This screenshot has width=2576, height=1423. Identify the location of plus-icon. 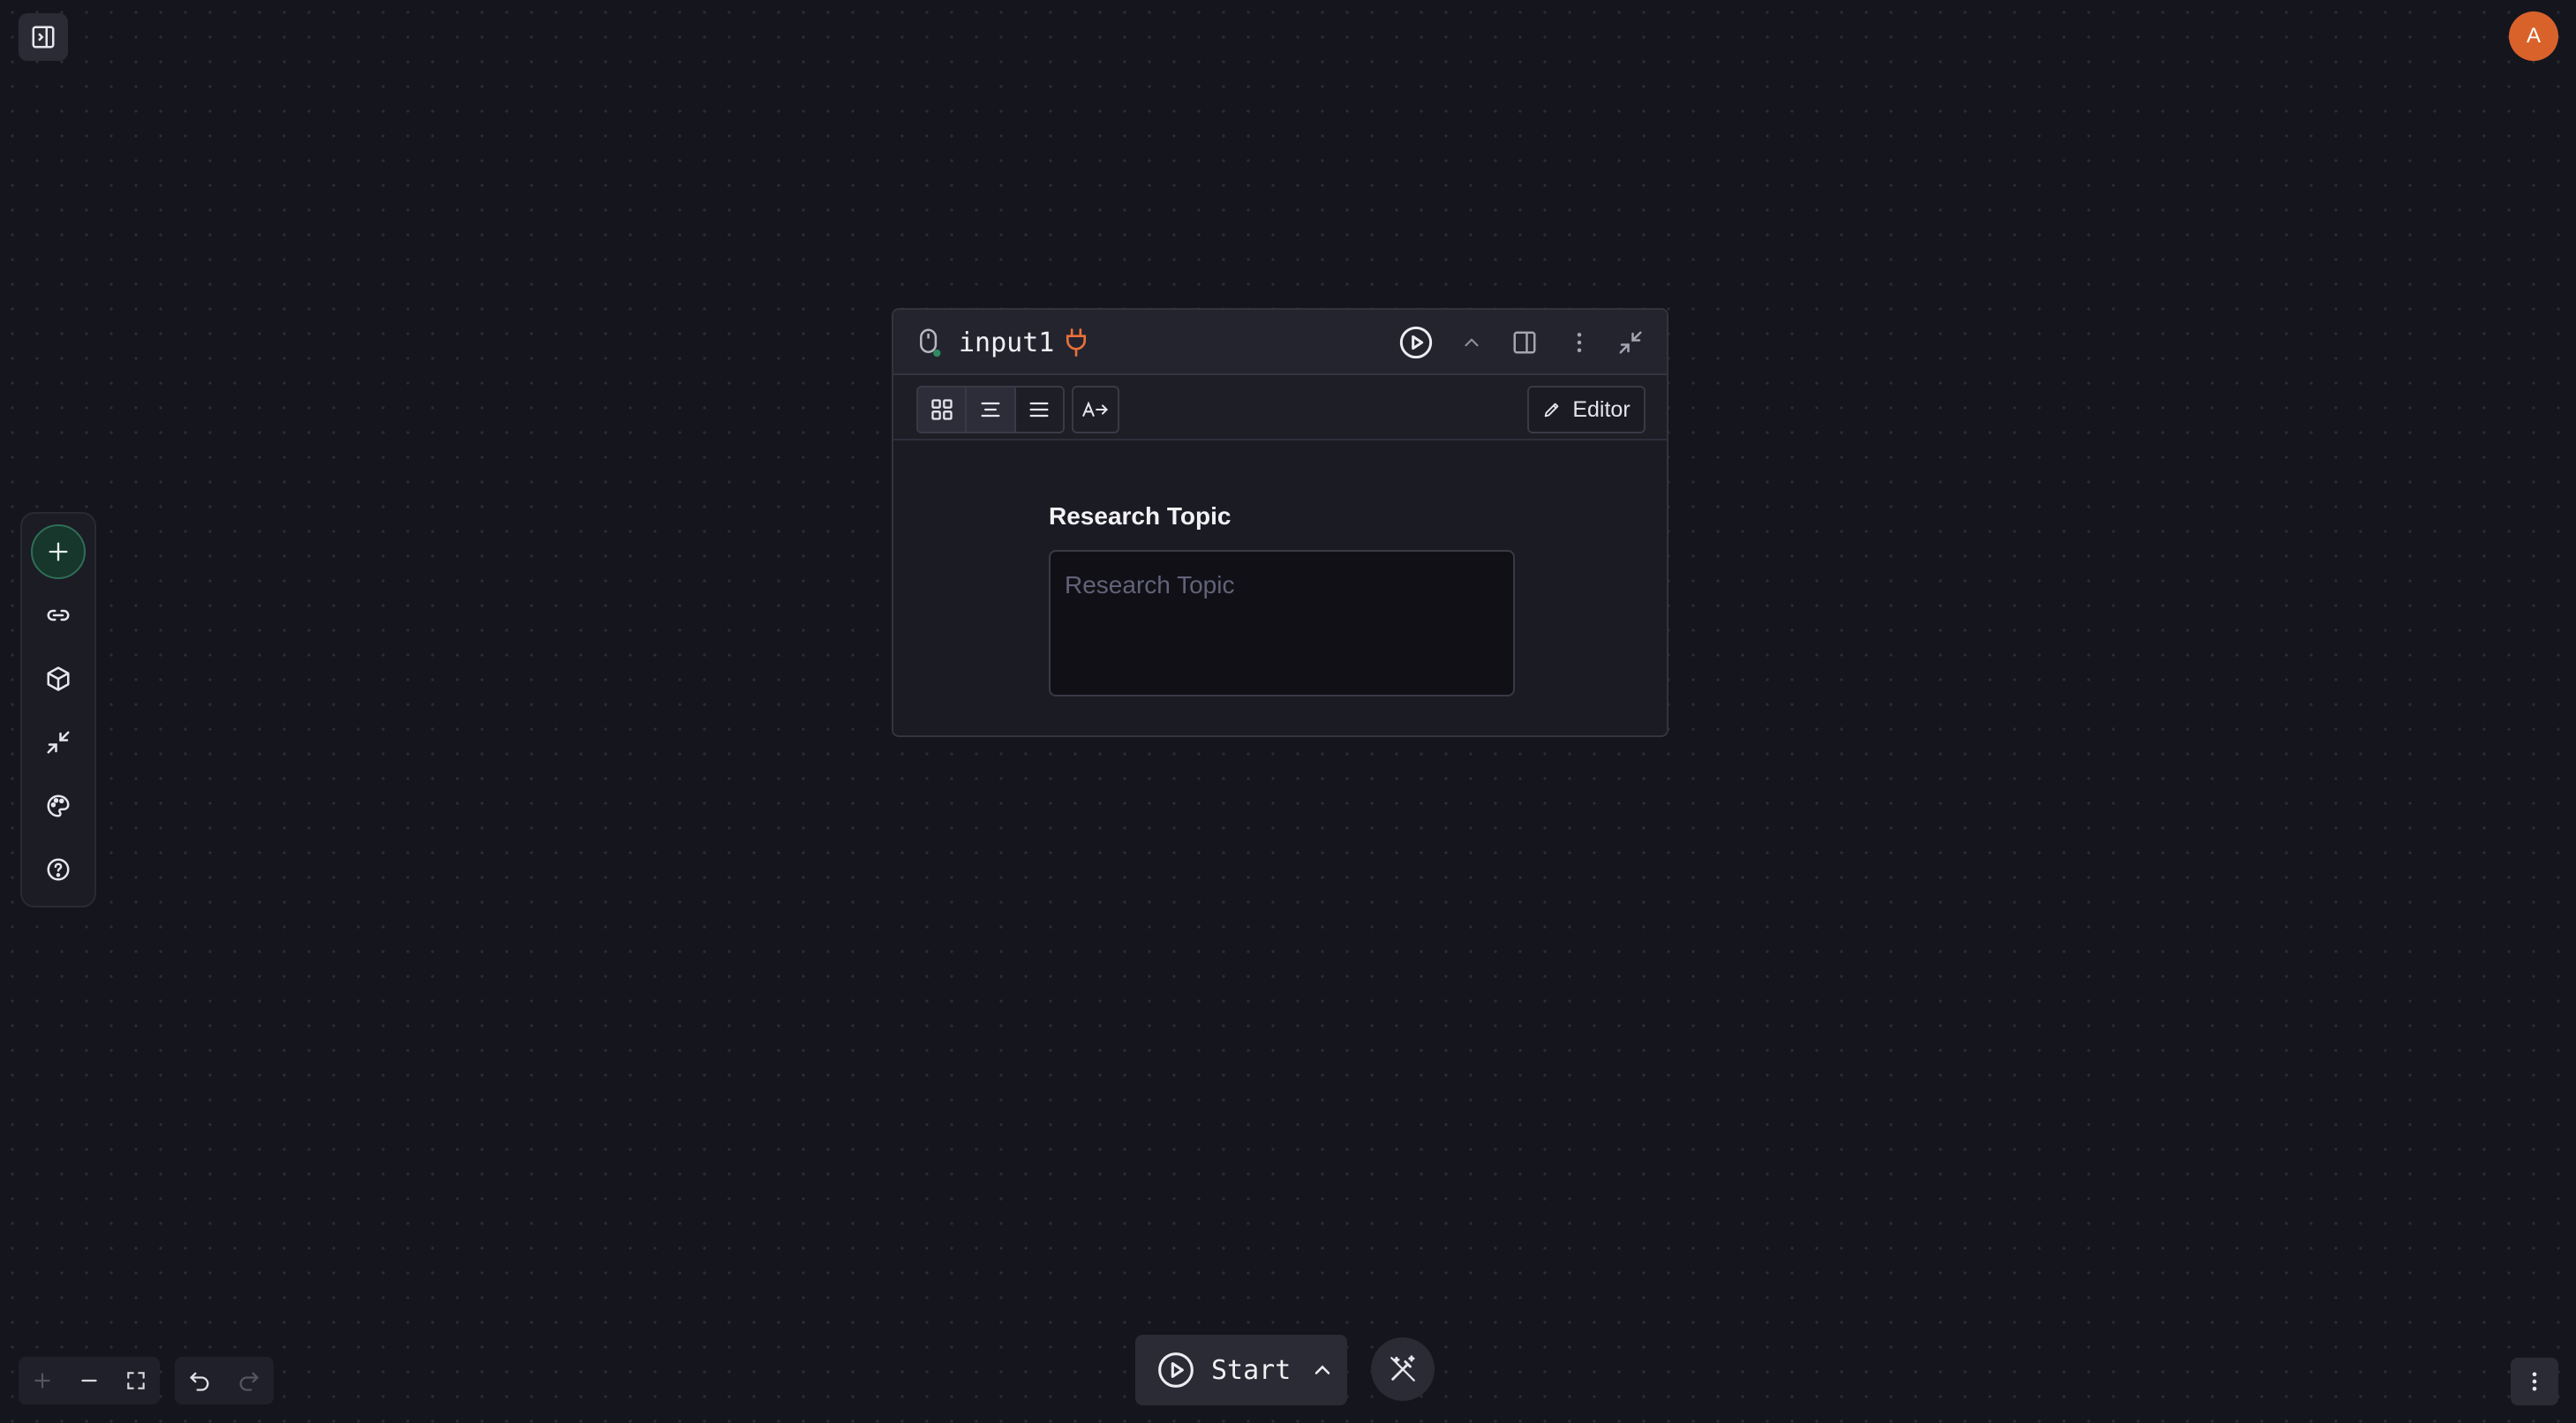
(59, 551).